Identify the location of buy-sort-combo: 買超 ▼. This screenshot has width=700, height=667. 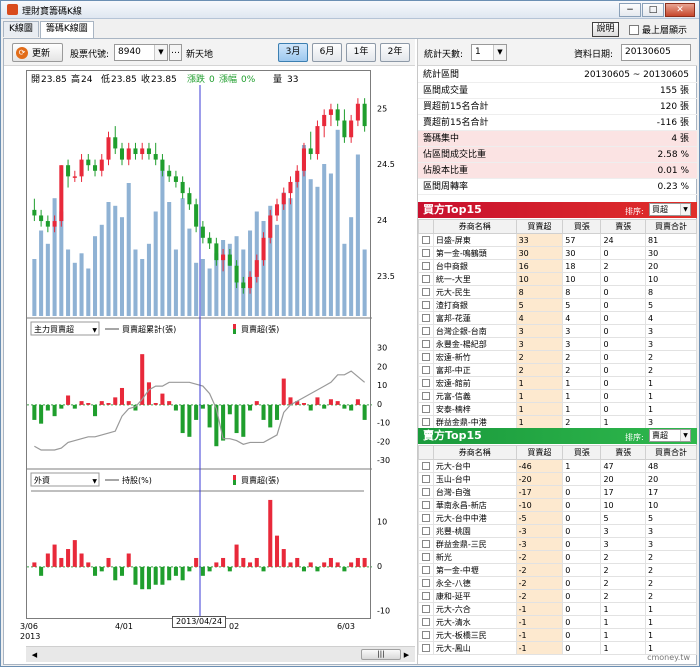
(670, 209).